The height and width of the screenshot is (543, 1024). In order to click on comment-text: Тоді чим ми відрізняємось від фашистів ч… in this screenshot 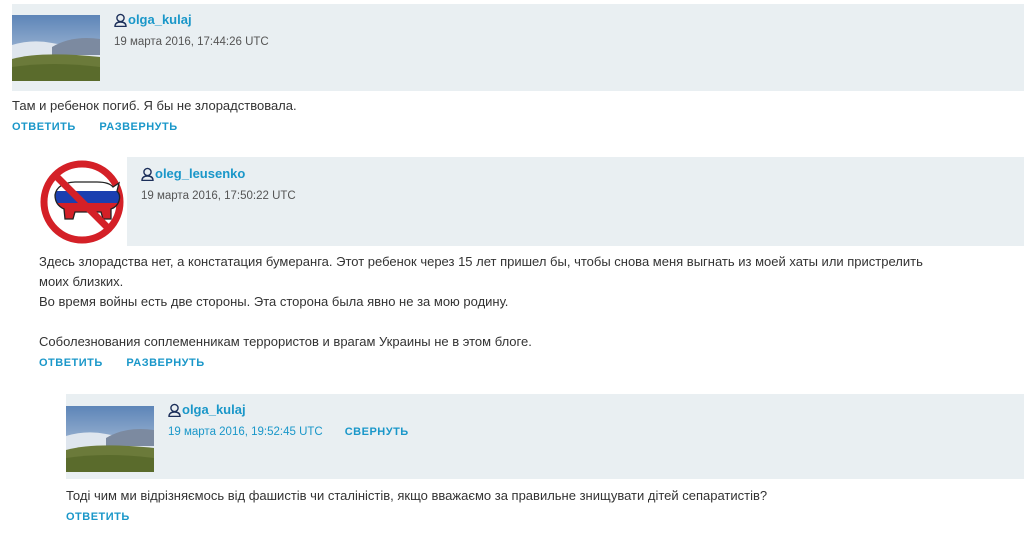, I will do `click(545, 496)`.